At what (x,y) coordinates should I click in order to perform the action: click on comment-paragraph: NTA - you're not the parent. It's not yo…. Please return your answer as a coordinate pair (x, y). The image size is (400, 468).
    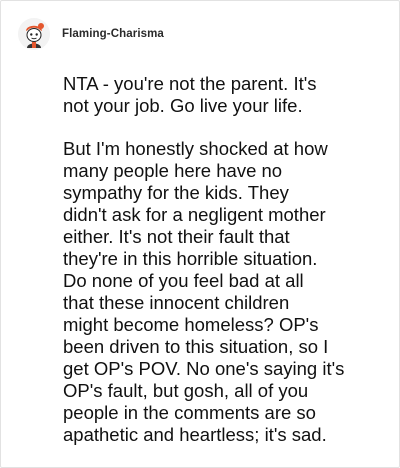
    Looking at the image, I should click on (190, 94).